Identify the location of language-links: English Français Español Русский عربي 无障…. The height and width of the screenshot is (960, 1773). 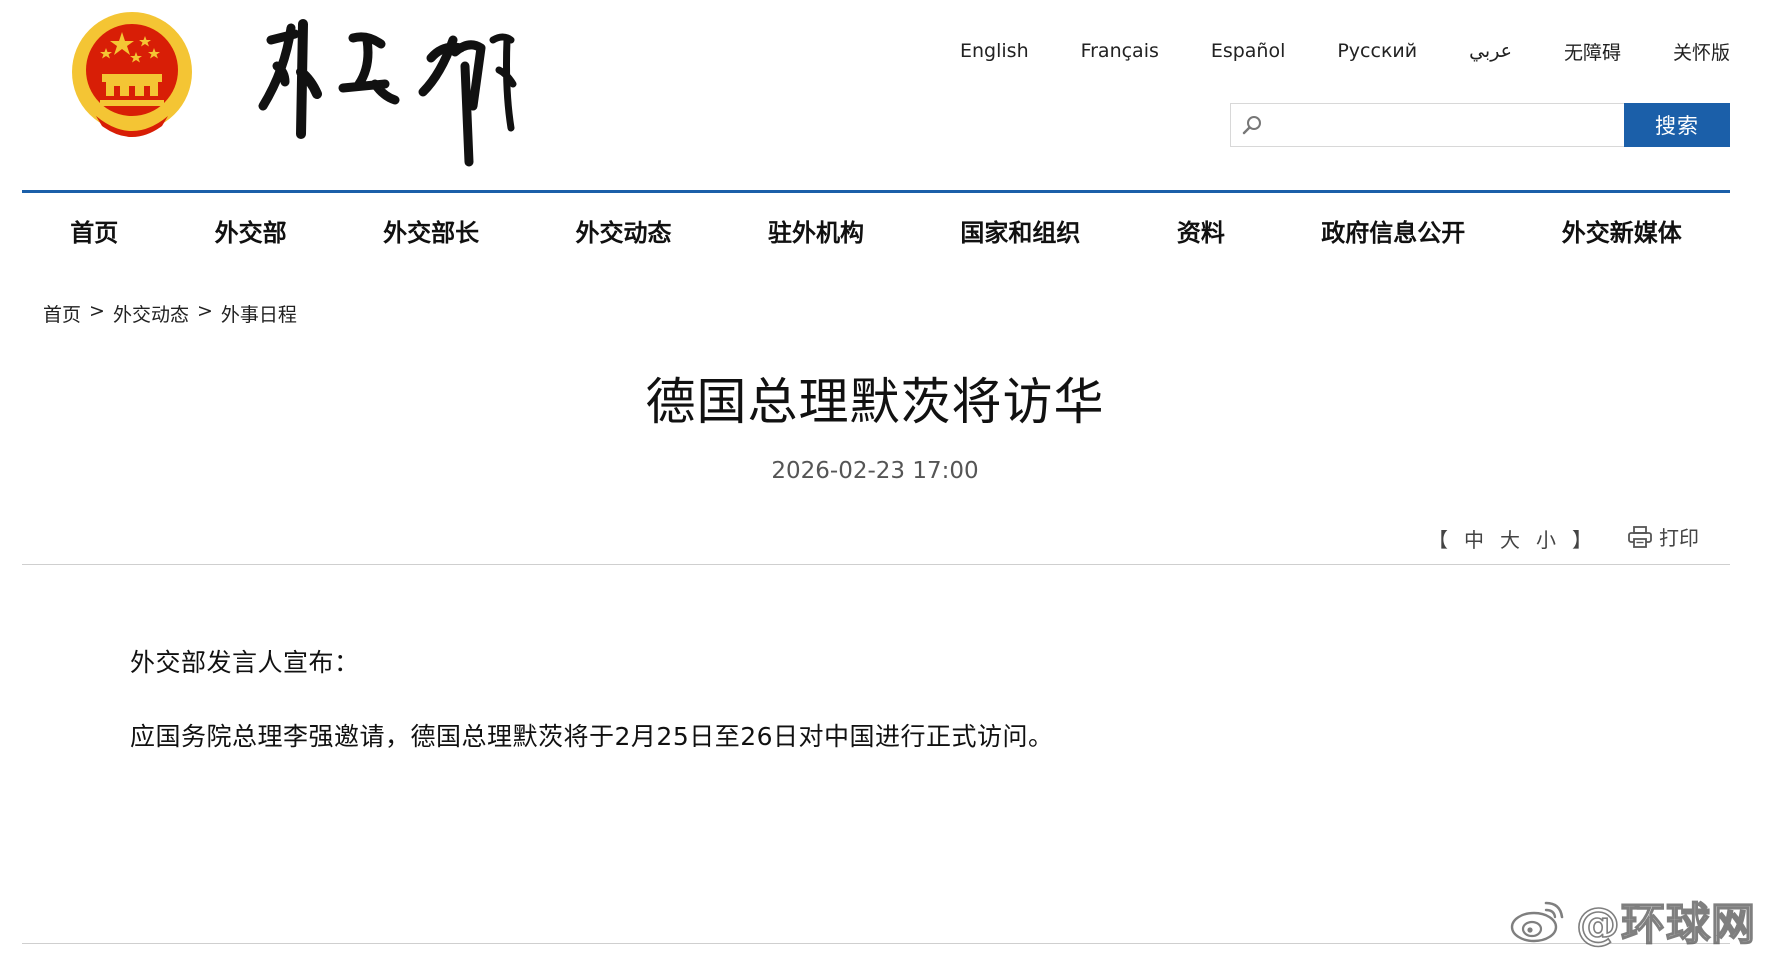
(1345, 51).